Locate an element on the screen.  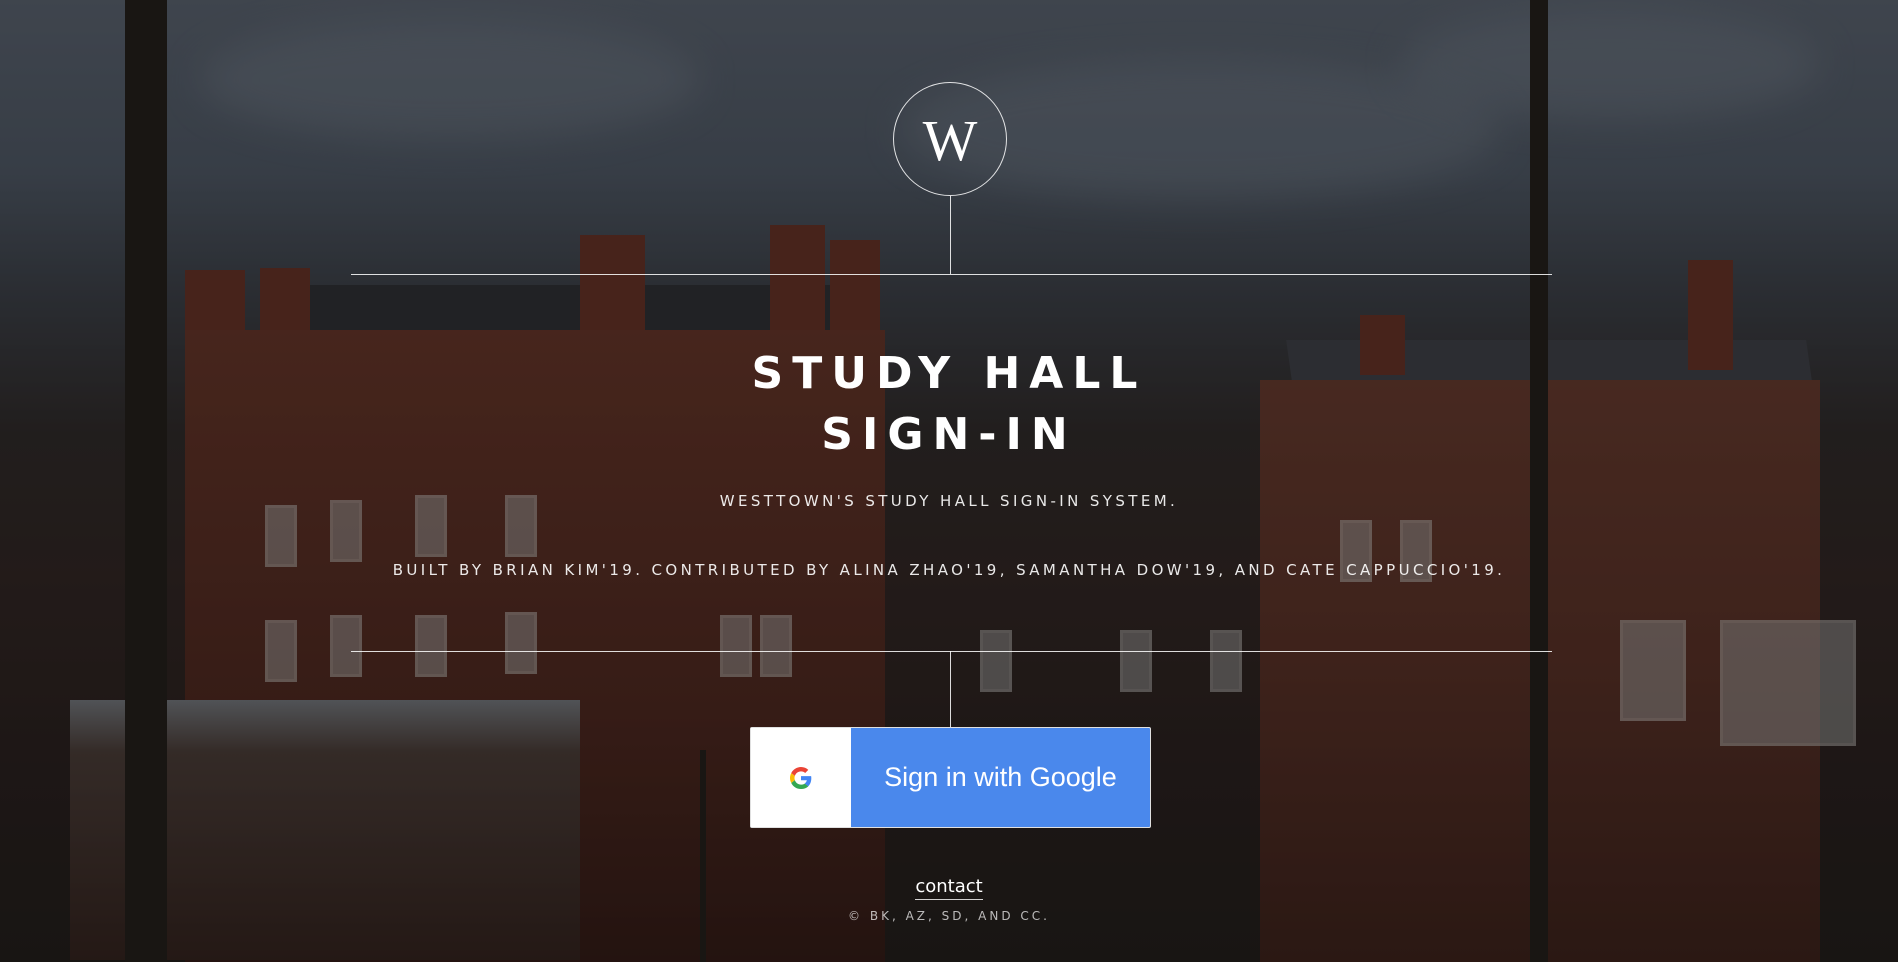
logo-letter: W is located at coordinates (950, 140).